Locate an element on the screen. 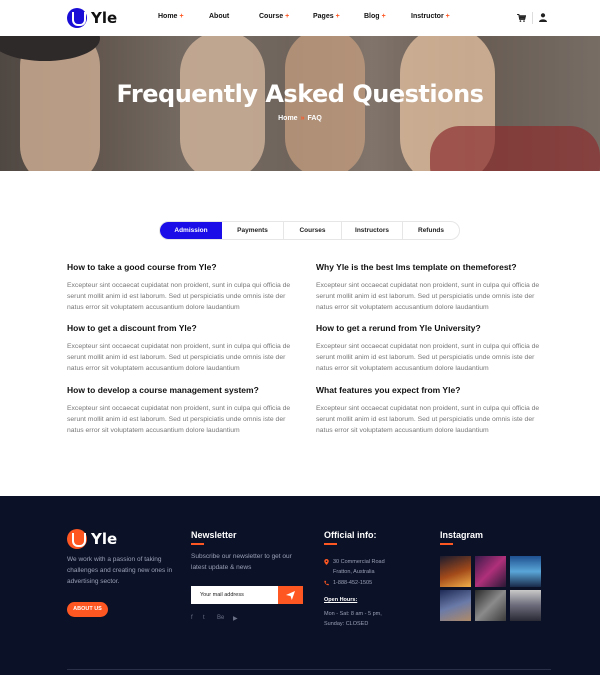  tab-admission: Admission is located at coordinates (191, 230).